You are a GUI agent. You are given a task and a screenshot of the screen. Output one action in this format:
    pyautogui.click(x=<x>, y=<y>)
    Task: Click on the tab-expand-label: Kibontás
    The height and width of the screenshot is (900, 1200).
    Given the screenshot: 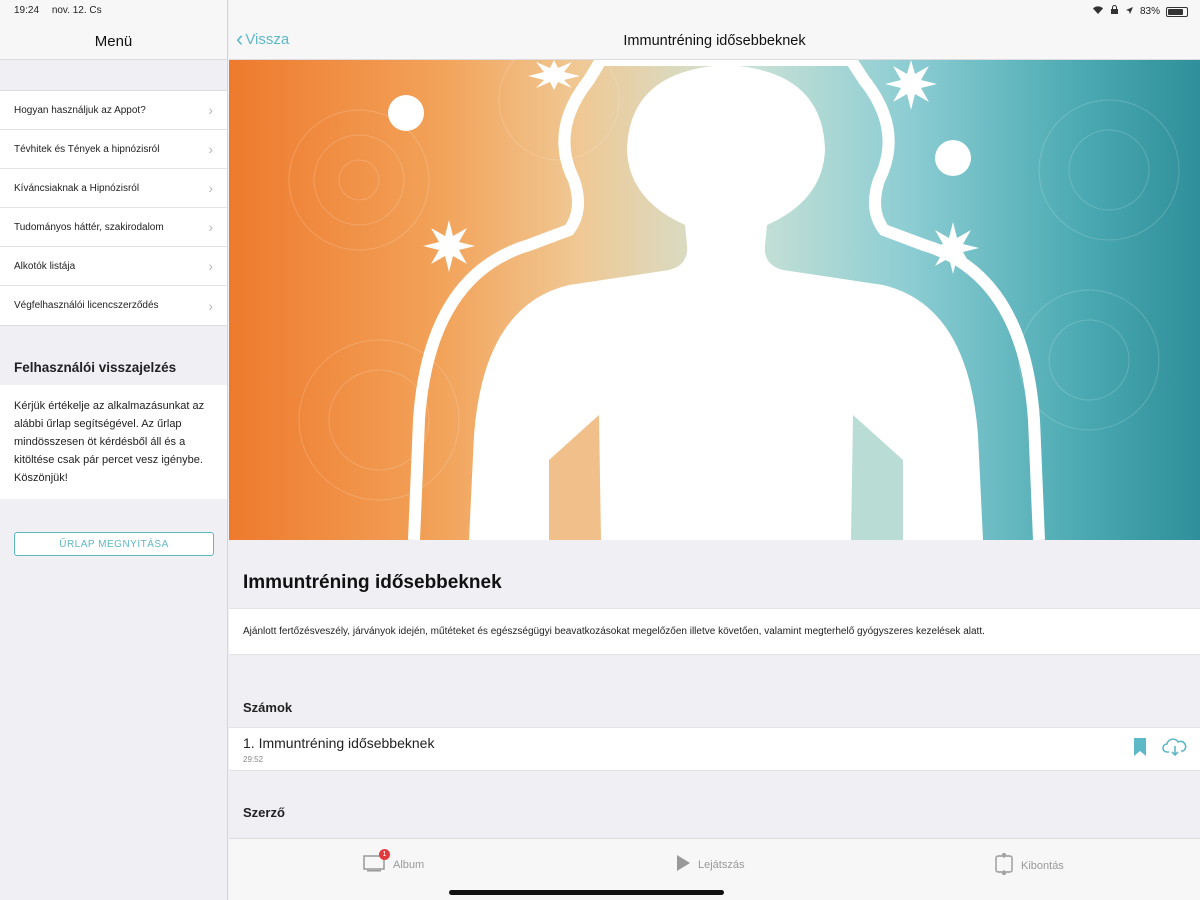 What is the action you would take?
    pyautogui.click(x=1042, y=865)
    